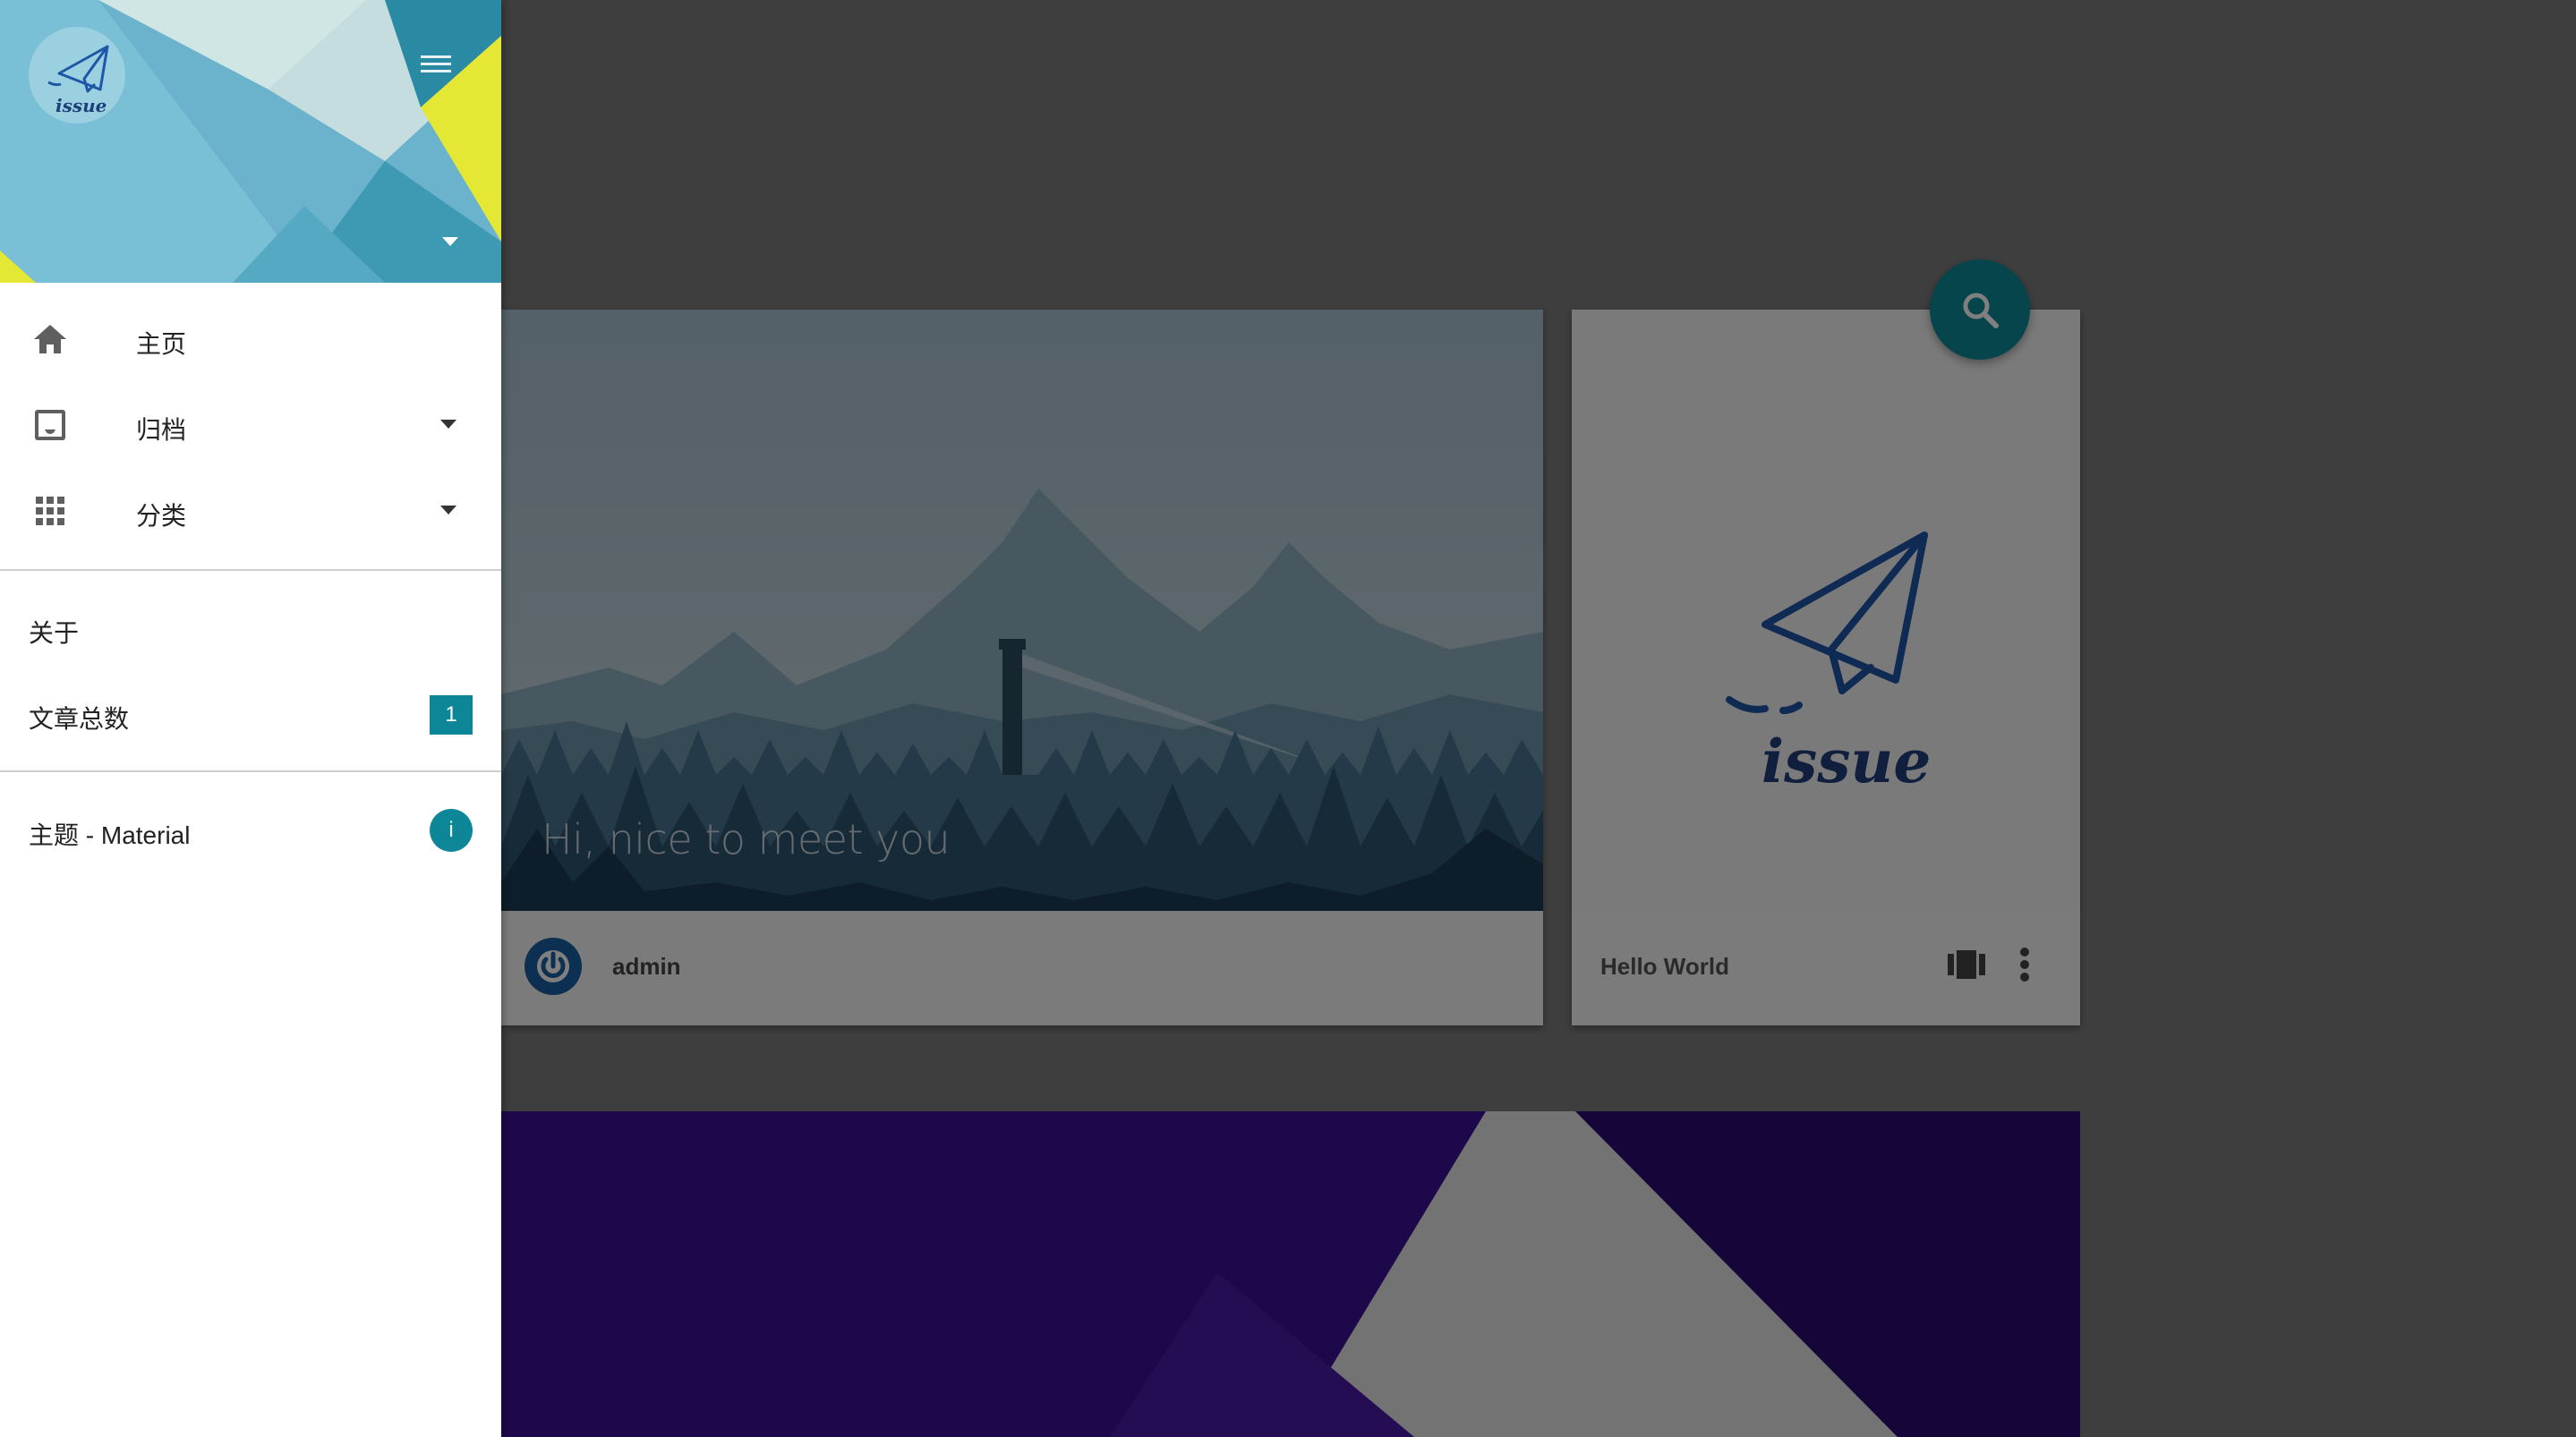 This screenshot has width=2576, height=1437. What do you see at coordinates (50, 425) in the screenshot?
I see `inbox-icon` at bounding box center [50, 425].